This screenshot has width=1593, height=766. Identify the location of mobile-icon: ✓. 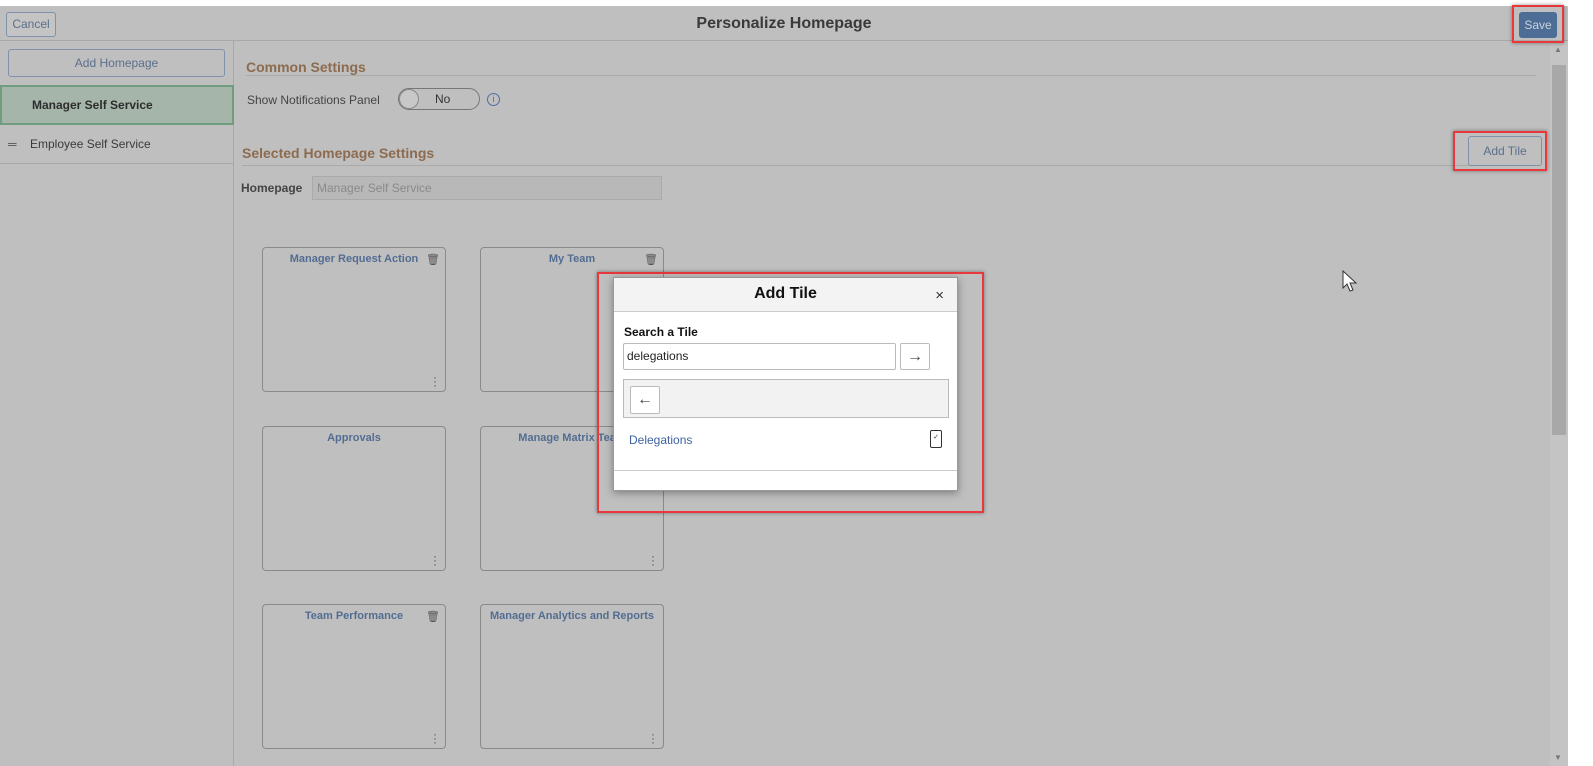
(936, 439).